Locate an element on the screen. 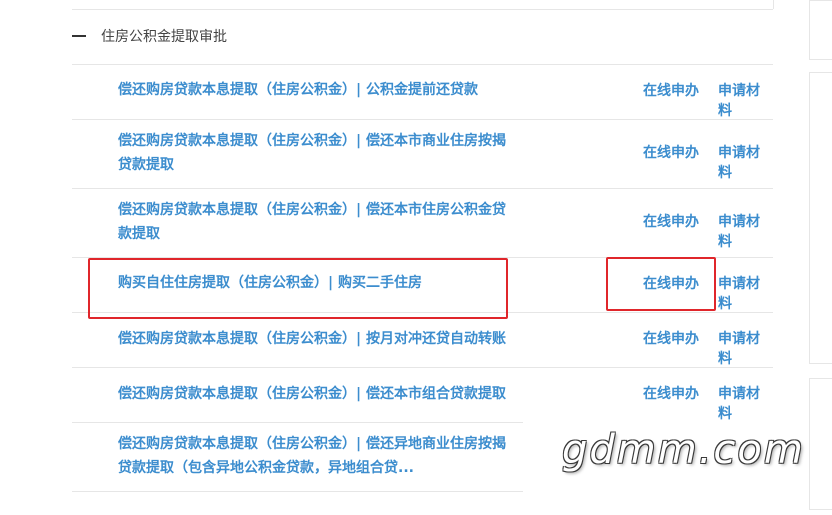 The image size is (832, 515). side-panel-middle is located at coordinates (820, 218).